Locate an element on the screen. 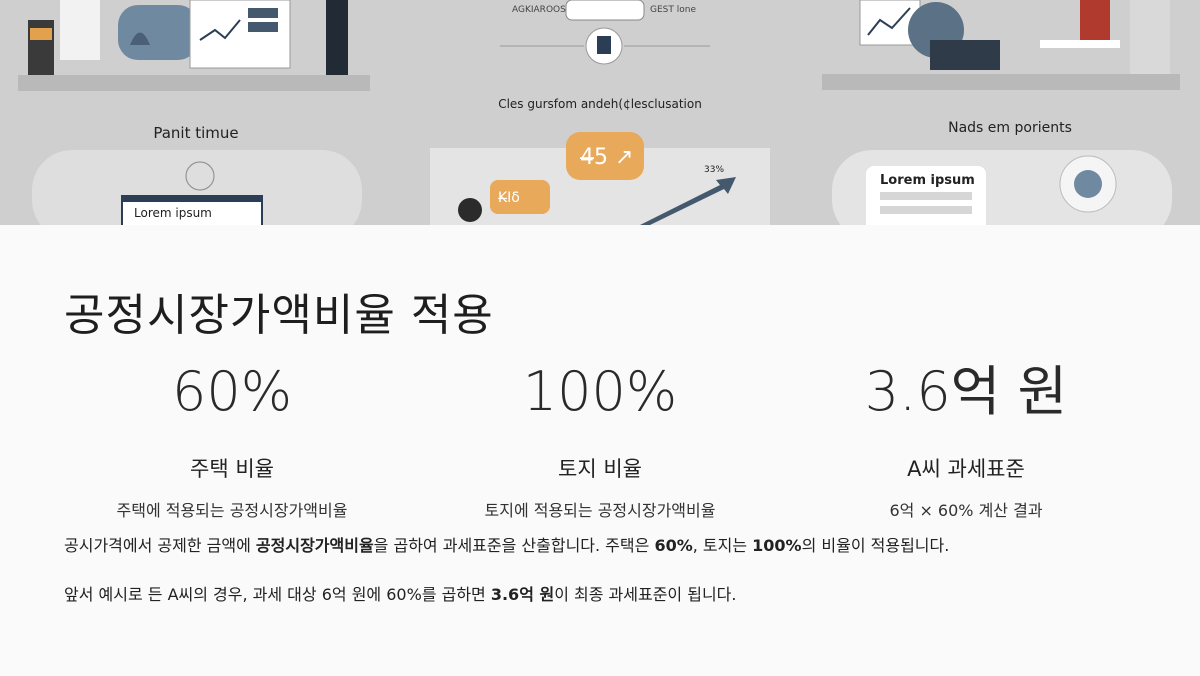 The height and width of the screenshot is (676, 1200). stat-description: 6억 × 60% 계산 결과 is located at coordinates (966, 510).